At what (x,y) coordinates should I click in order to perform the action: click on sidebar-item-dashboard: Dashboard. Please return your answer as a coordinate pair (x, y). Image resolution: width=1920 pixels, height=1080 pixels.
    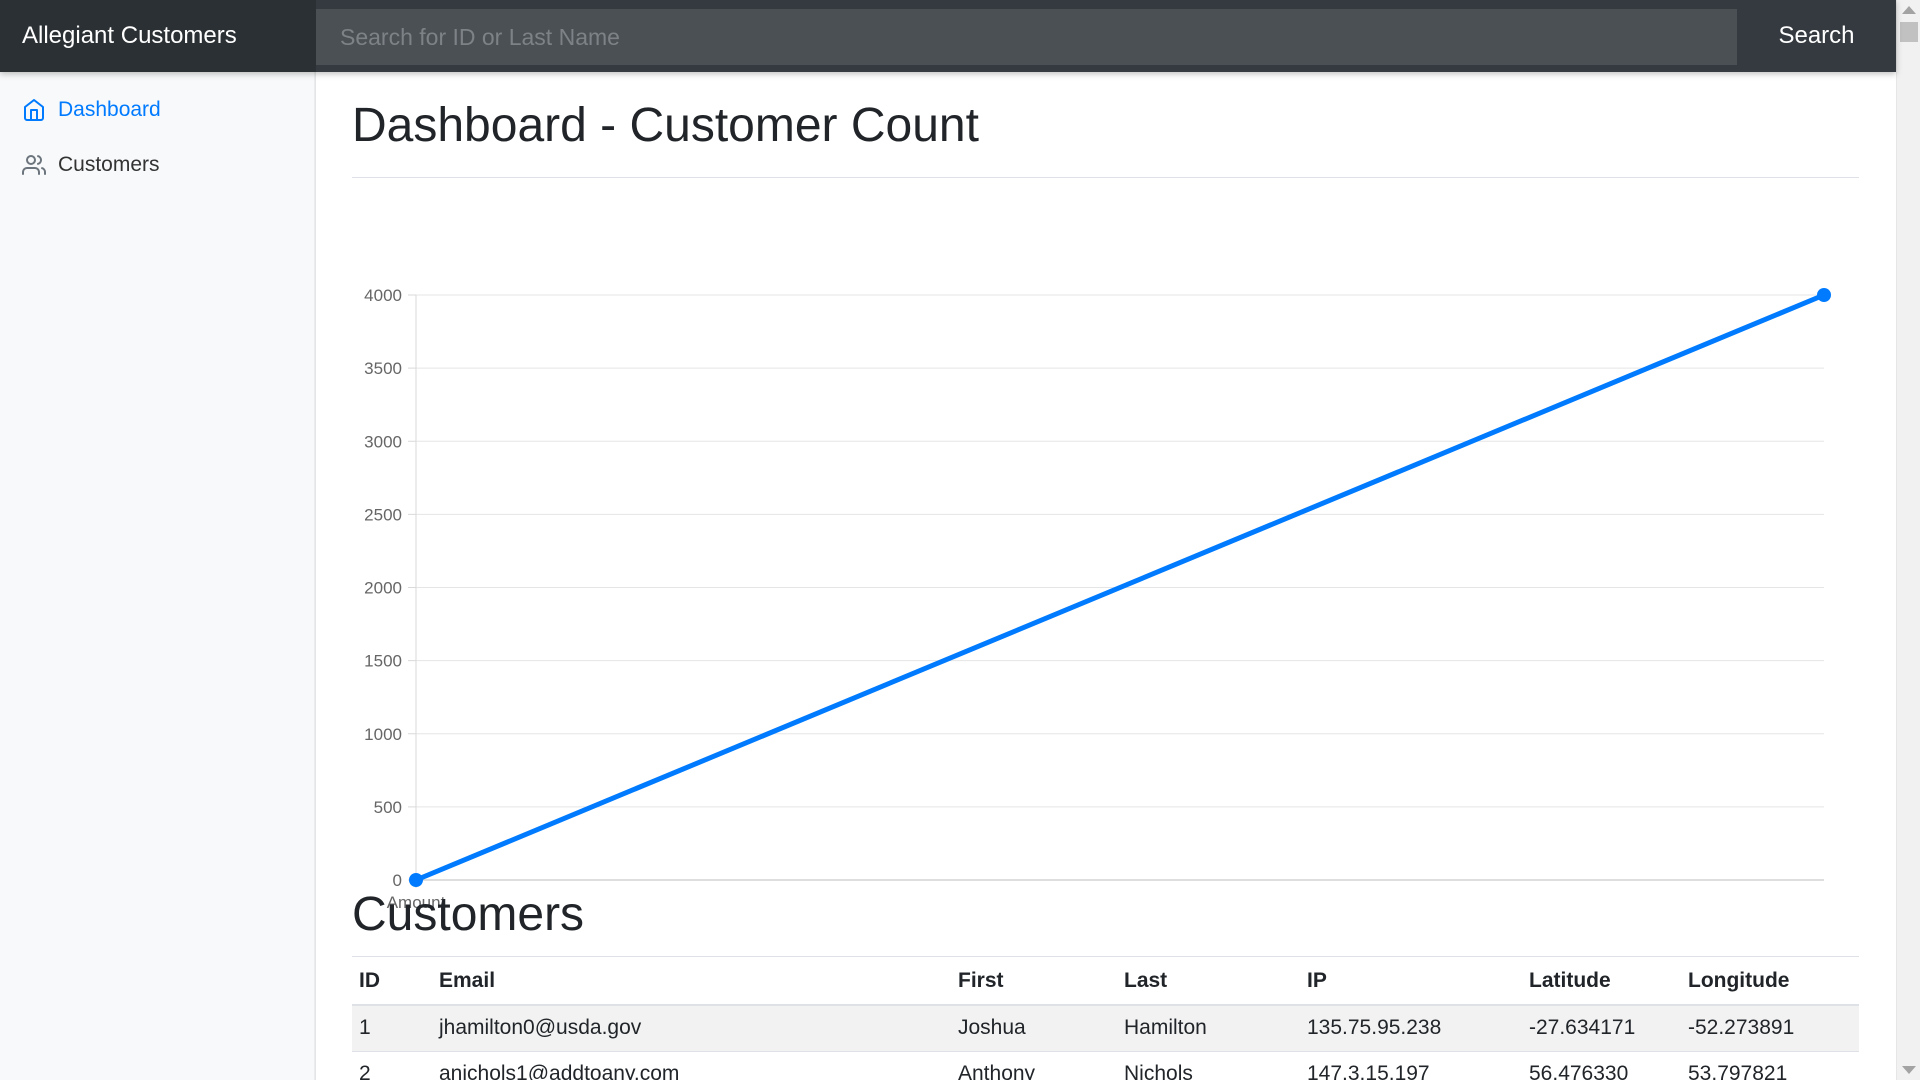
    Looking at the image, I should click on (91, 110).